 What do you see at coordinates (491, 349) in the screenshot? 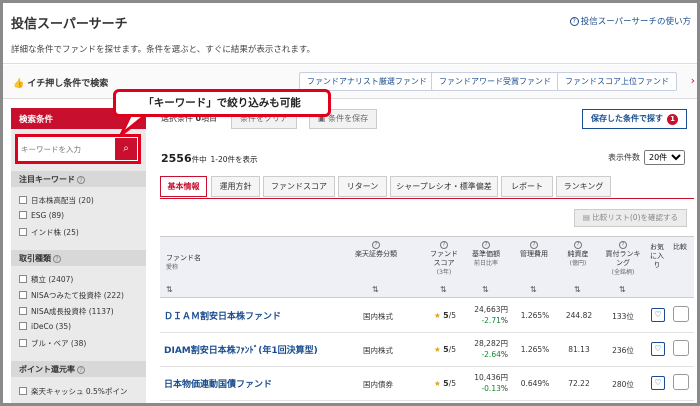
I see `fund-nav: 28,282円 -2.64%` at bounding box center [491, 349].